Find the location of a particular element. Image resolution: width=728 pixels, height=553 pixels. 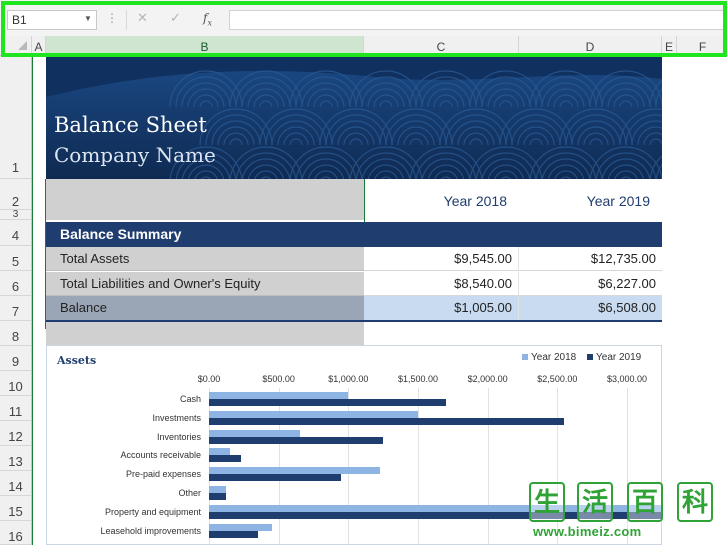

value-total-assets-2018: $9,545.00 is located at coordinates (441, 259).